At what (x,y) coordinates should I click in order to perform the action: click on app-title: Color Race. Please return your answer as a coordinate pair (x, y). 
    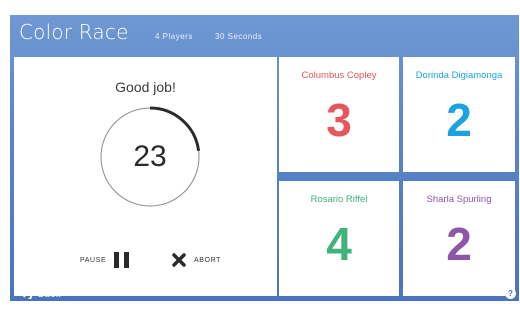
    Looking at the image, I should click on (74, 32).